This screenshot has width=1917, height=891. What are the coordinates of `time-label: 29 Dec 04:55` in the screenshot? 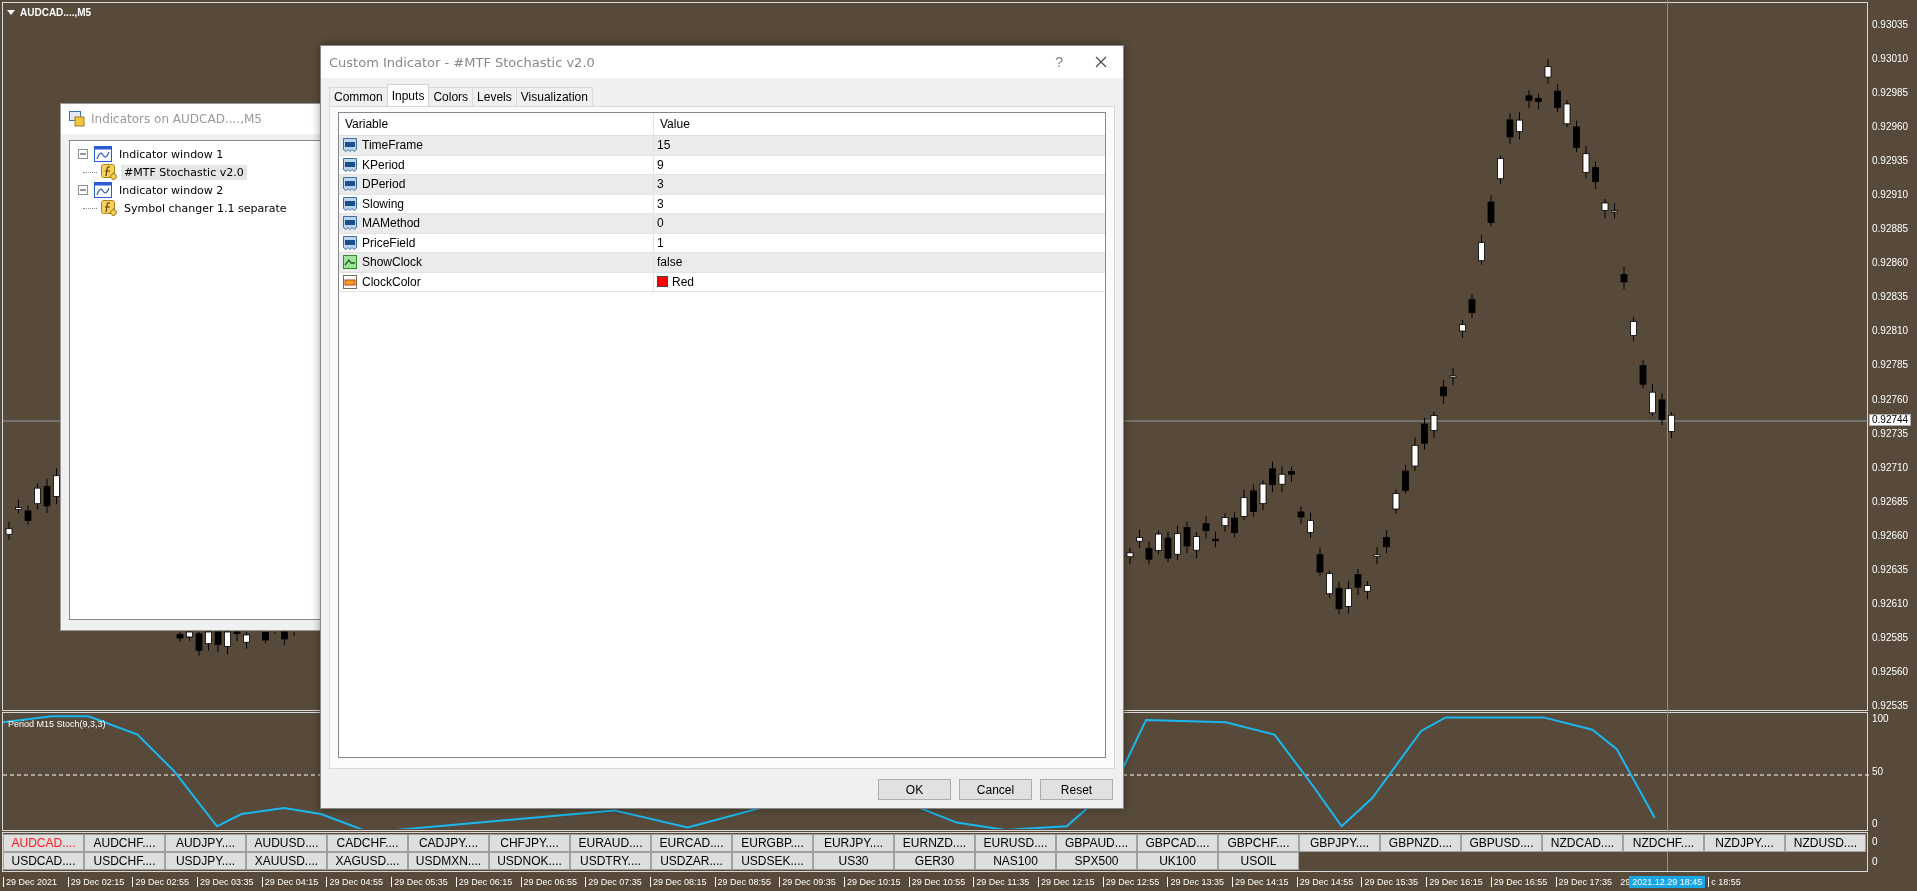 It's located at (359, 881).